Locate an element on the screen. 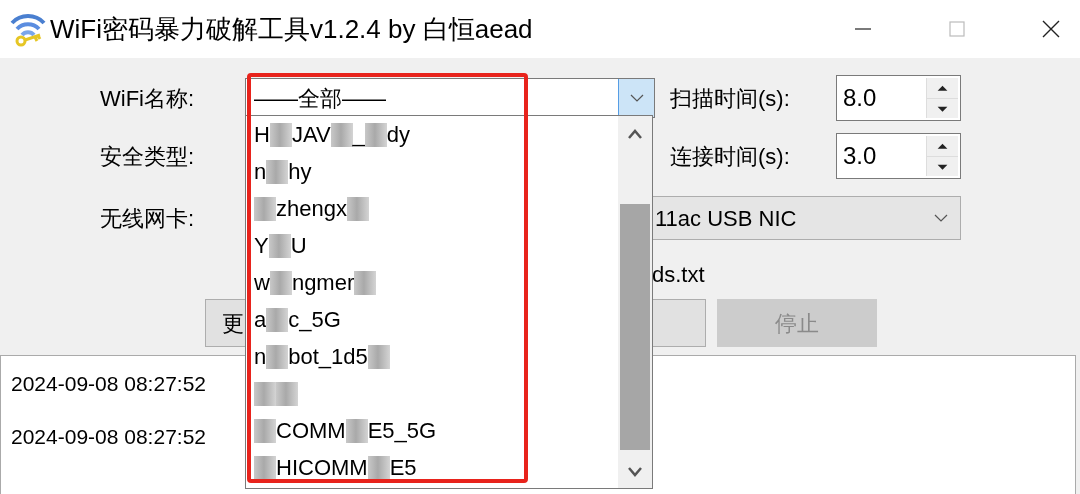 This screenshot has width=1080, height=494. list-item-text: _ is located at coordinates (358, 134).